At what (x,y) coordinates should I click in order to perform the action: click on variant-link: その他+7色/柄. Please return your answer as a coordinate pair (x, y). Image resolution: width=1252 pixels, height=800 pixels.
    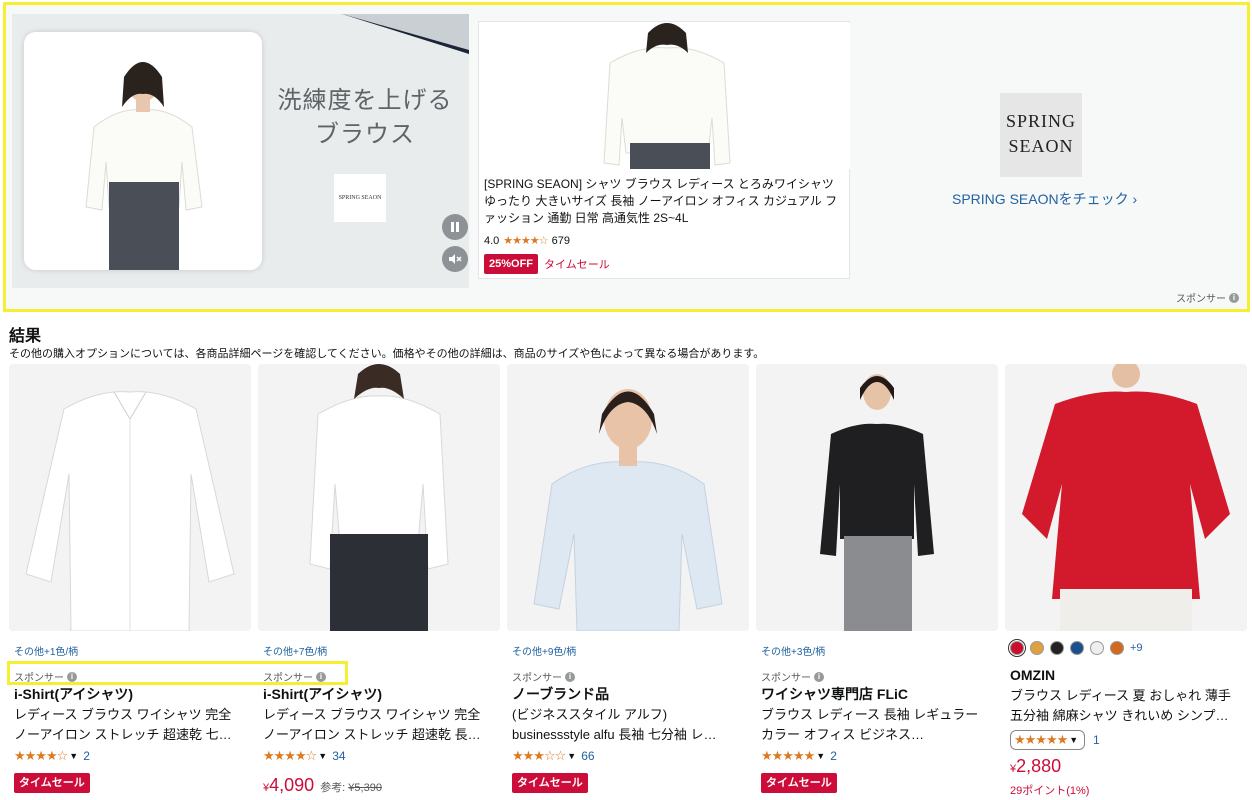
    Looking at the image, I should click on (295, 650).